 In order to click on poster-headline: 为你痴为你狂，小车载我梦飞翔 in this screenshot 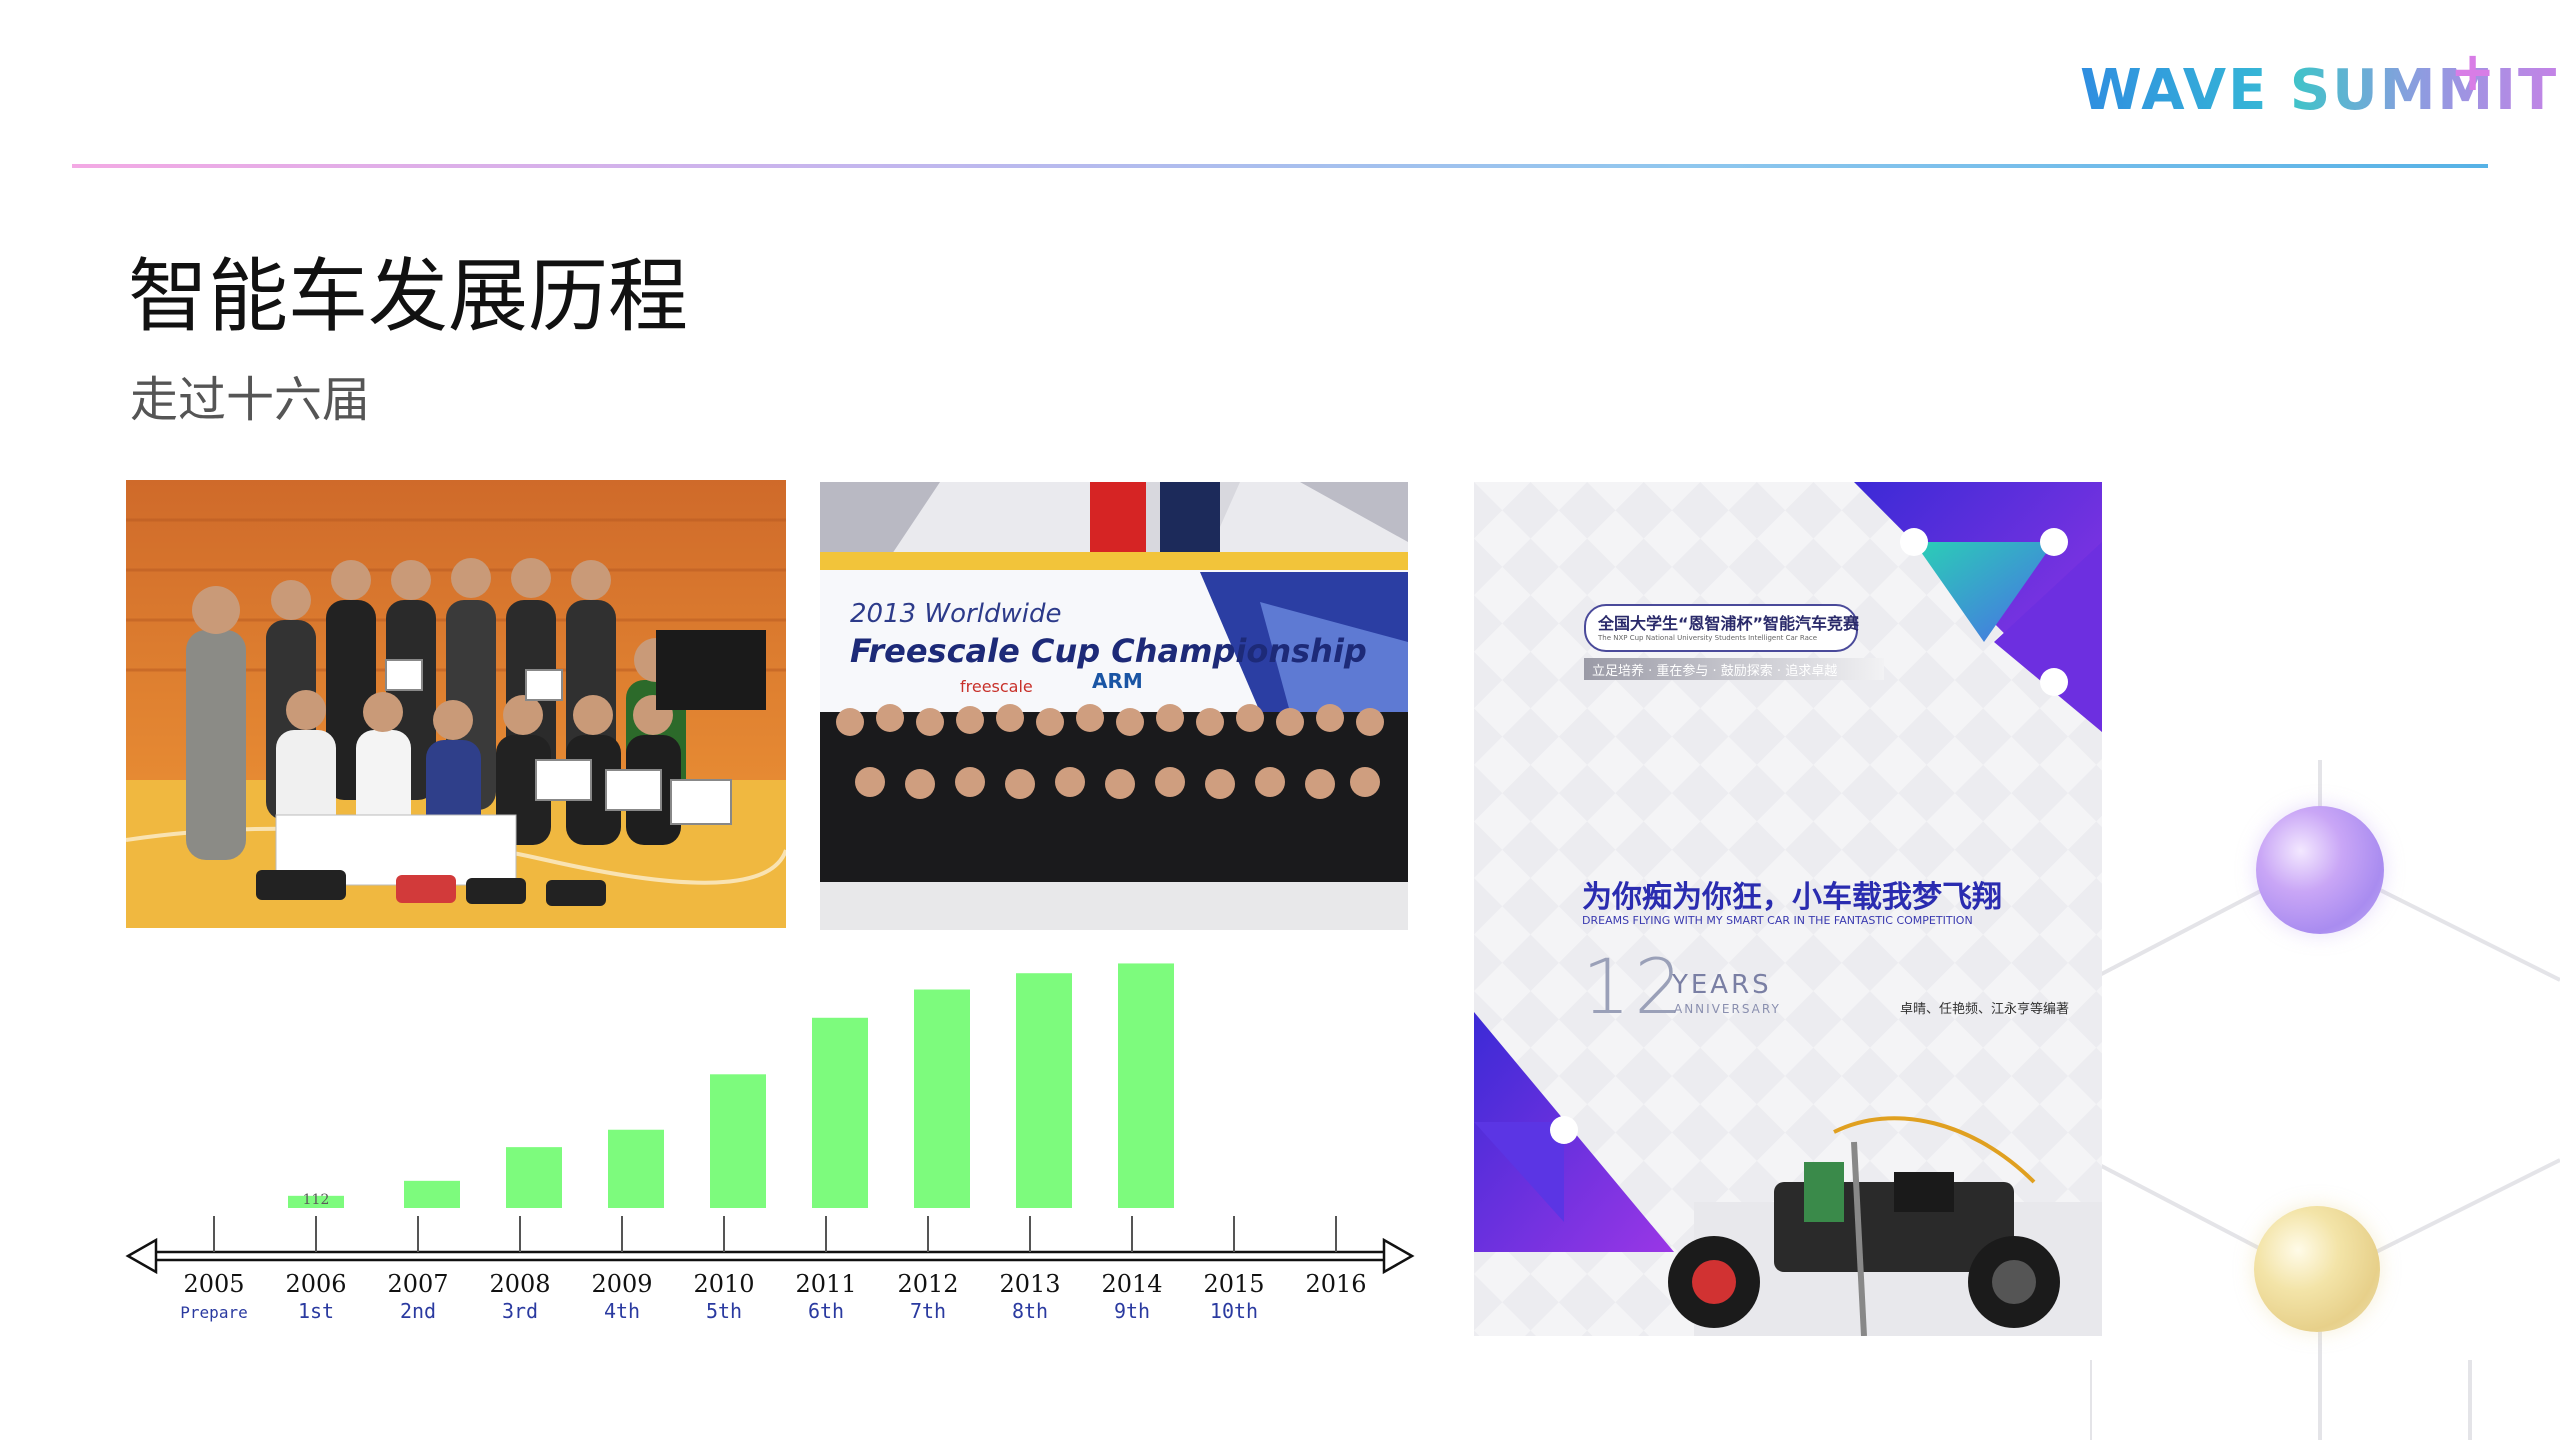, I will do `click(1792, 897)`.